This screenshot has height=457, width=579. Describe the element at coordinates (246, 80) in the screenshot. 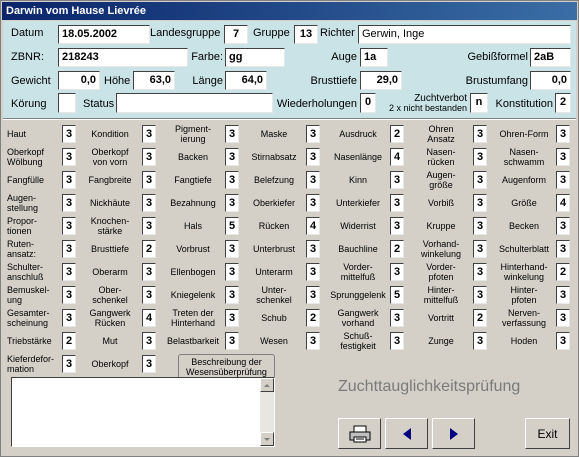

I see `laenge-field: 64,0` at that location.